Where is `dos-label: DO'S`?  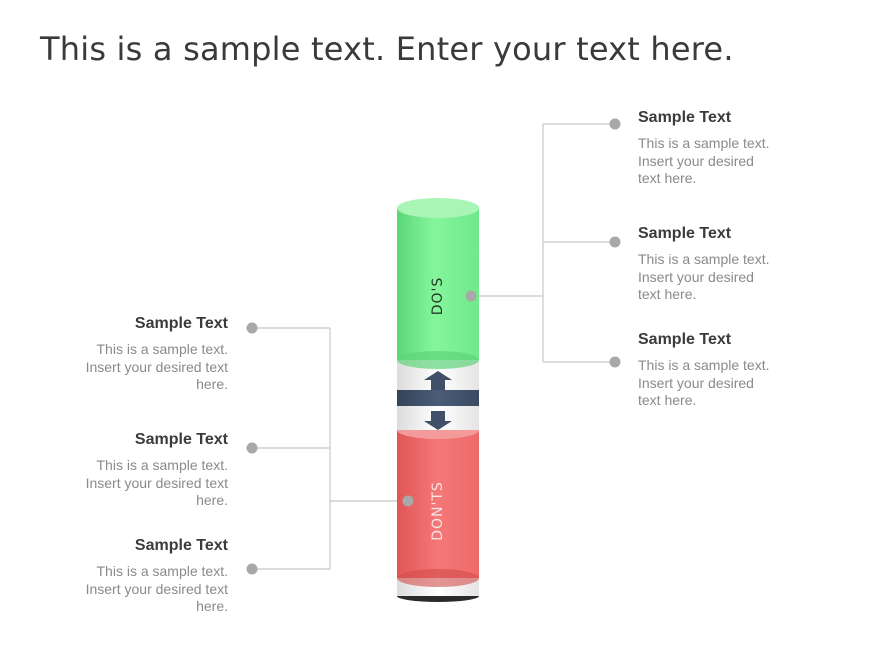
dos-label: DO'S is located at coordinates (438, 296).